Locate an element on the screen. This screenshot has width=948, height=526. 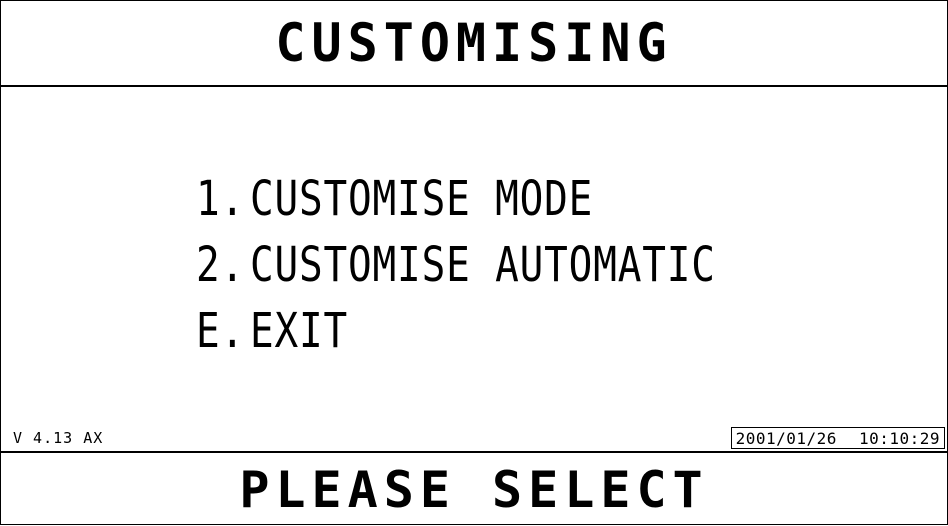
page-title: CUSTOMISING is located at coordinates (474, 43).